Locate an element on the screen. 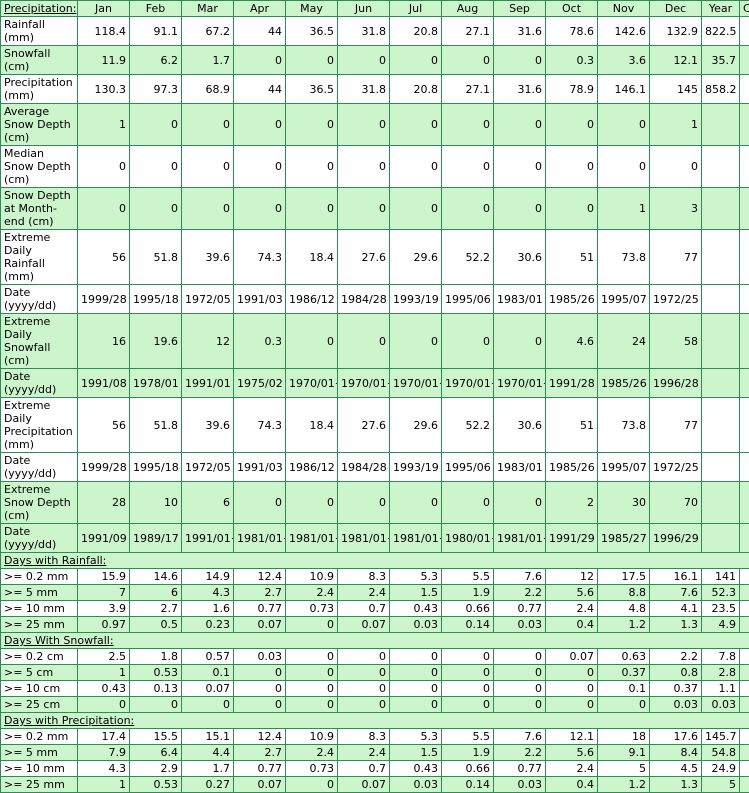  column-header-nov: Nov is located at coordinates (624, 9).